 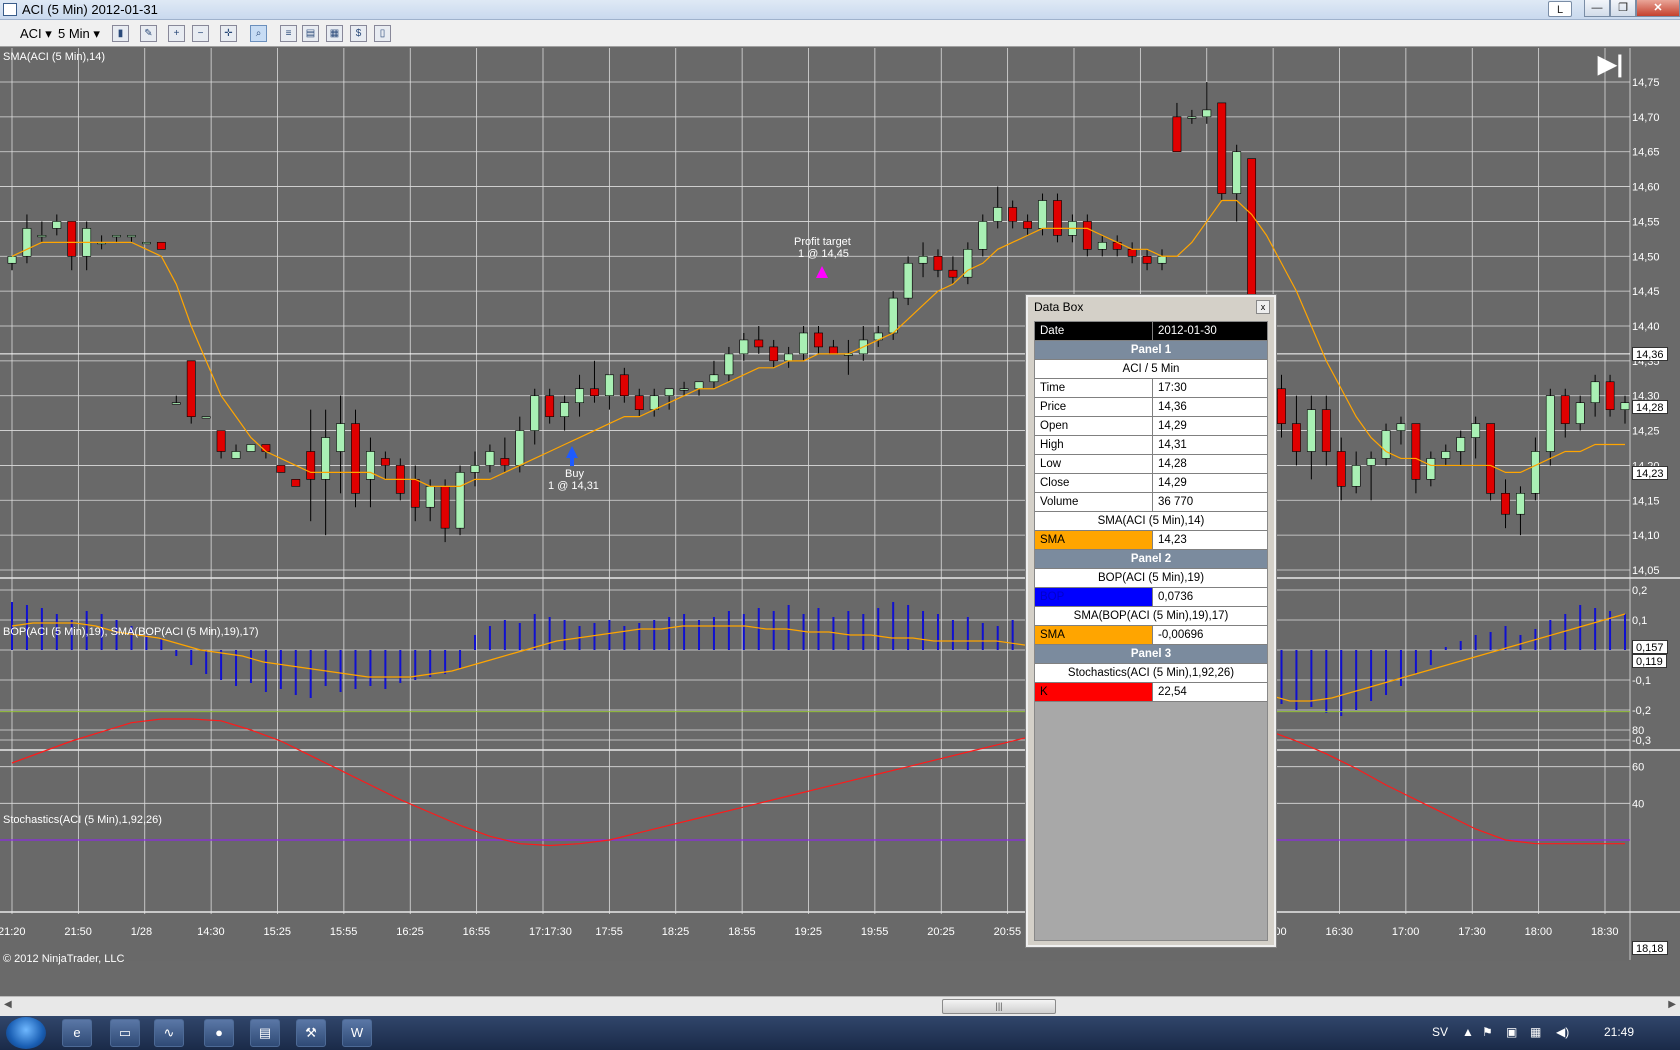 What do you see at coordinates (1539, 932) in the screenshot?
I see `time-tick-label: 18:00` at bounding box center [1539, 932].